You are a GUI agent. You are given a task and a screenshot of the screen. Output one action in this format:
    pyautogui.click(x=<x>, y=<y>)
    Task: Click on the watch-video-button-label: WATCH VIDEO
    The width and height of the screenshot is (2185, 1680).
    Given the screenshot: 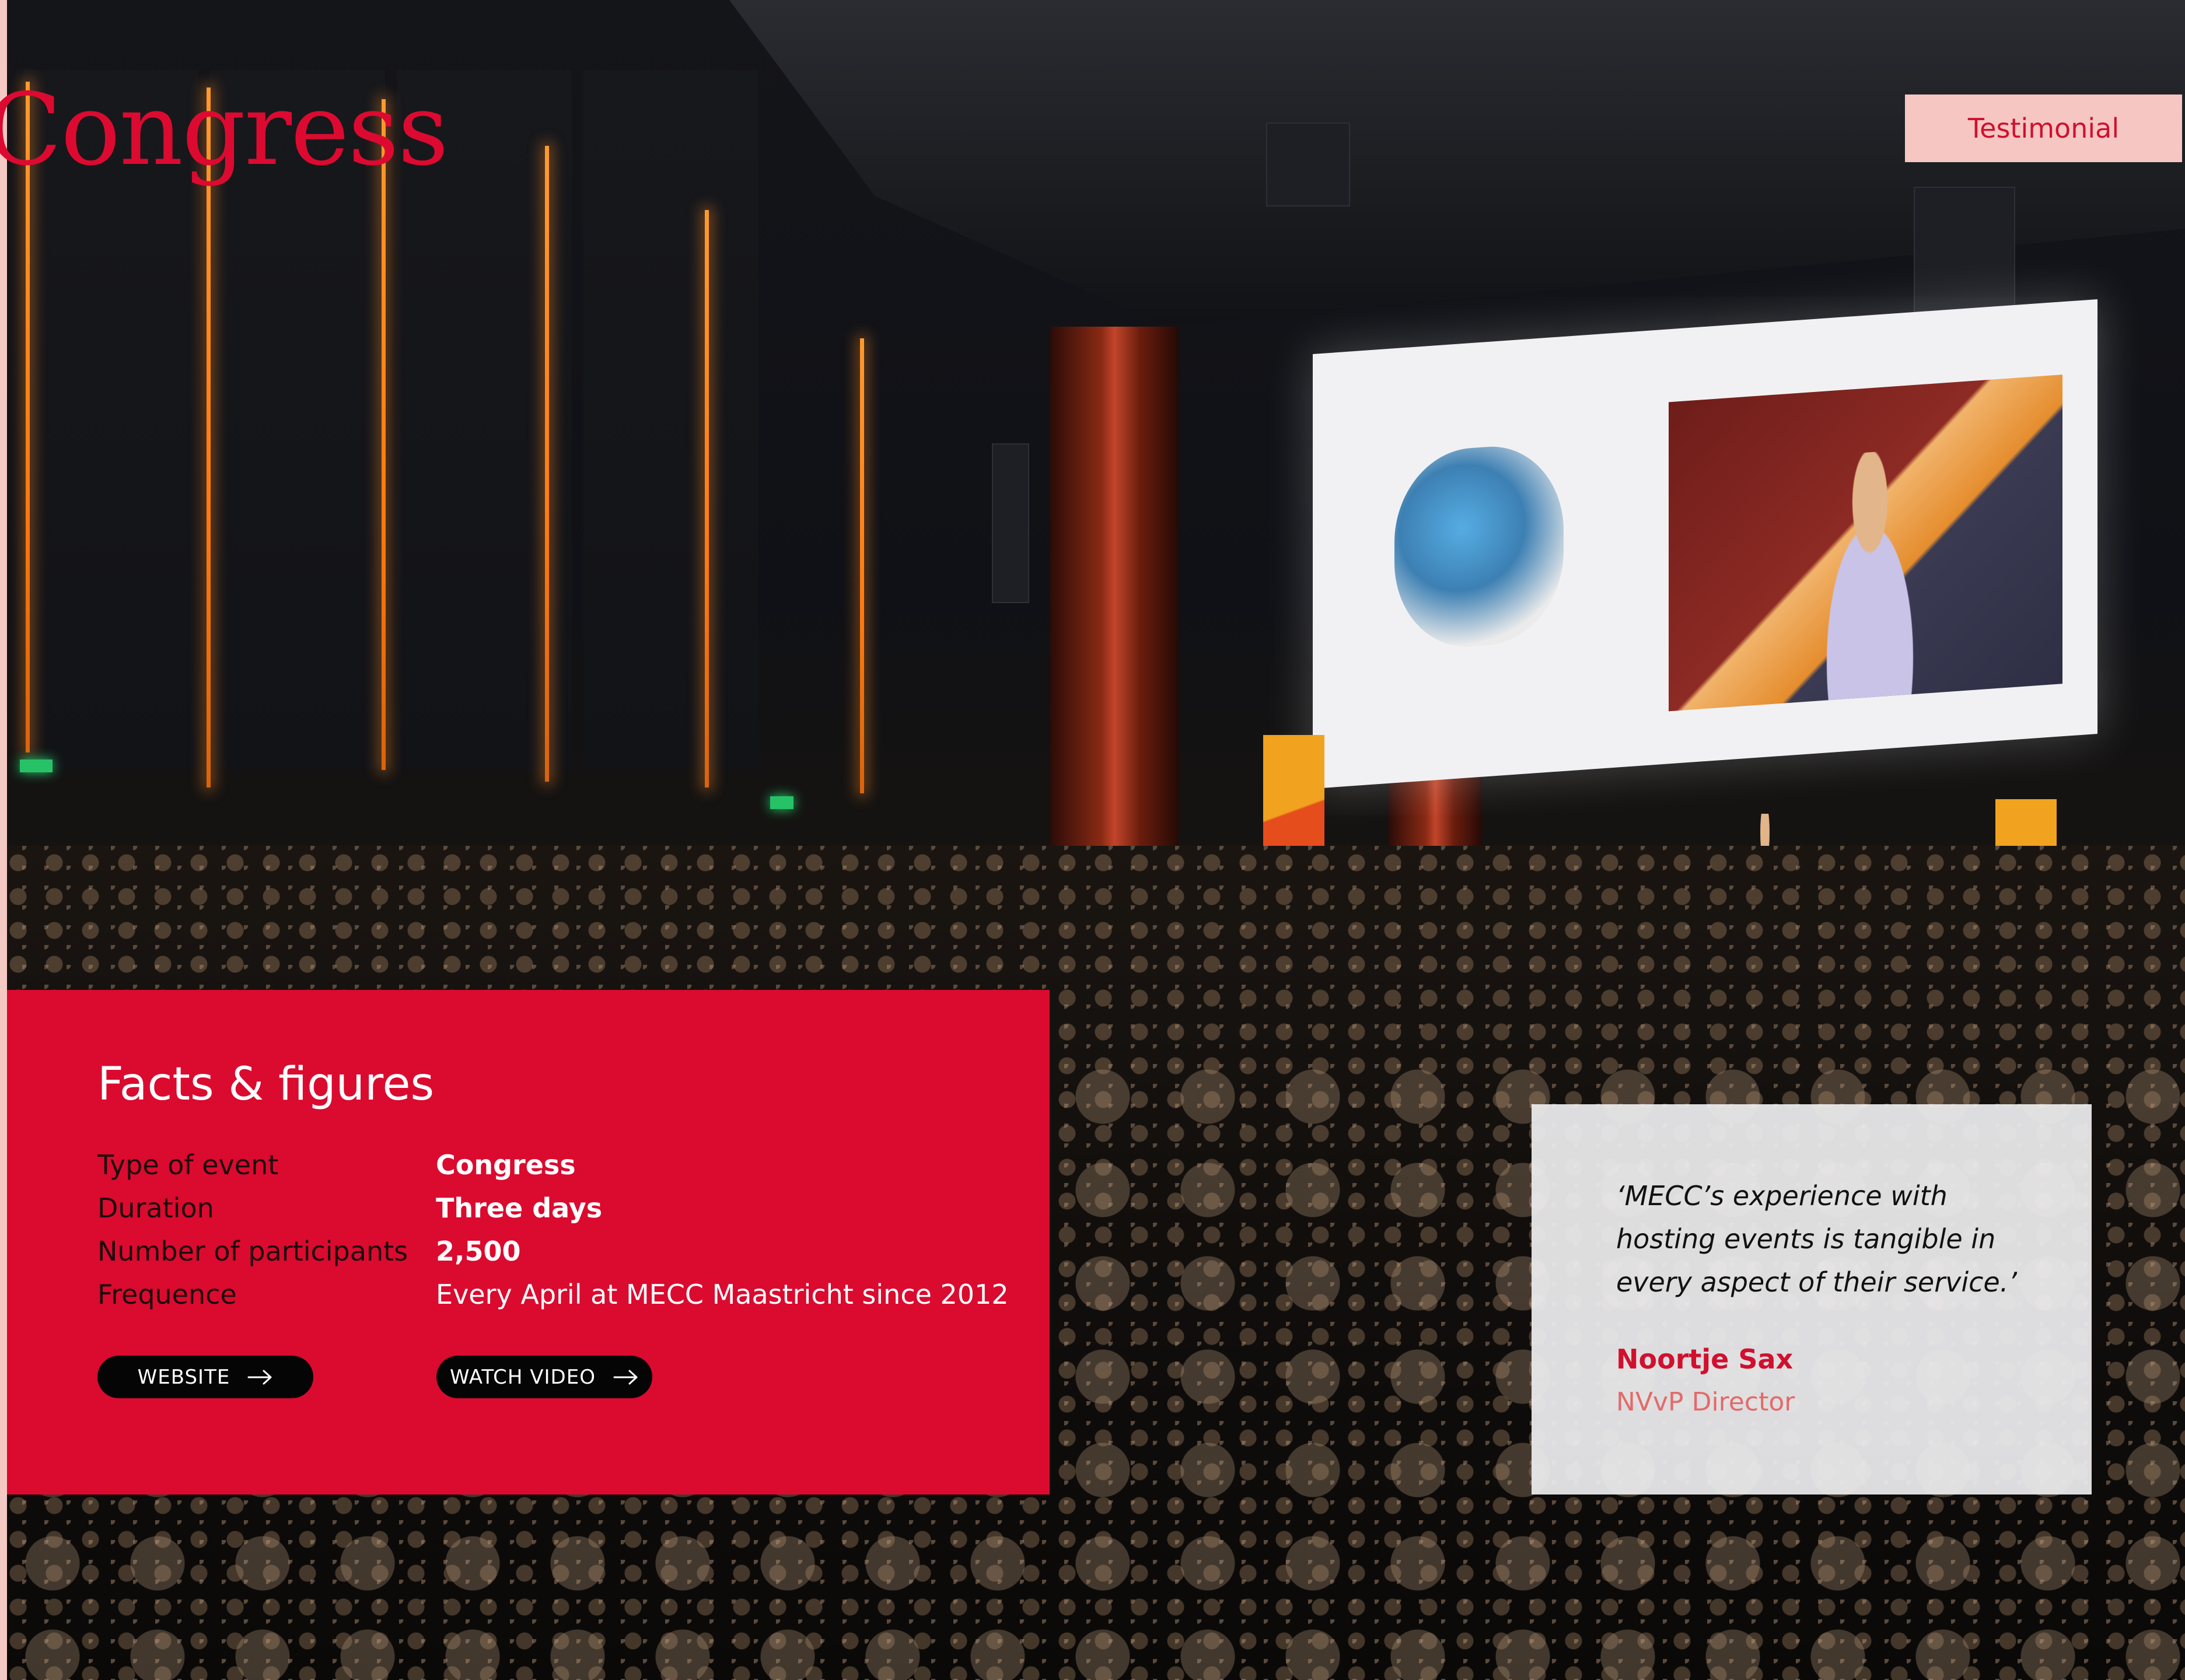 What is the action you would take?
    pyautogui.click(x=523, y=1377)
    